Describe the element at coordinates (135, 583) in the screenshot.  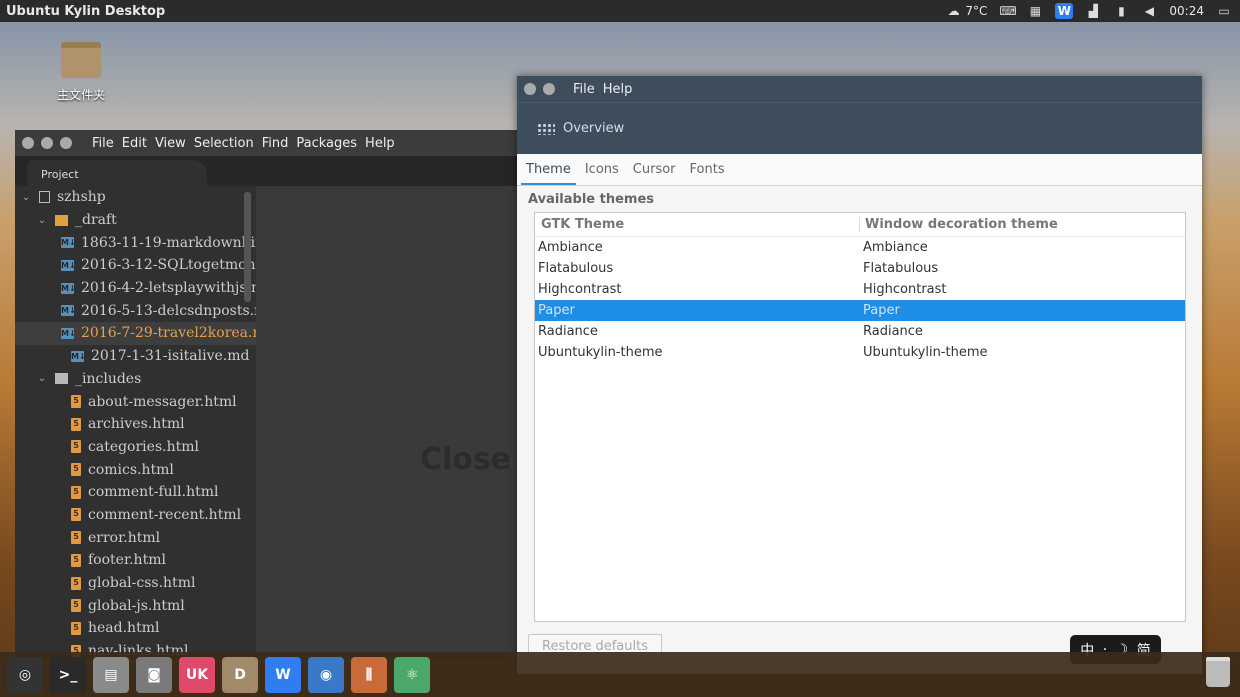
I see `tree-item: 5 global-css.html` at that location.